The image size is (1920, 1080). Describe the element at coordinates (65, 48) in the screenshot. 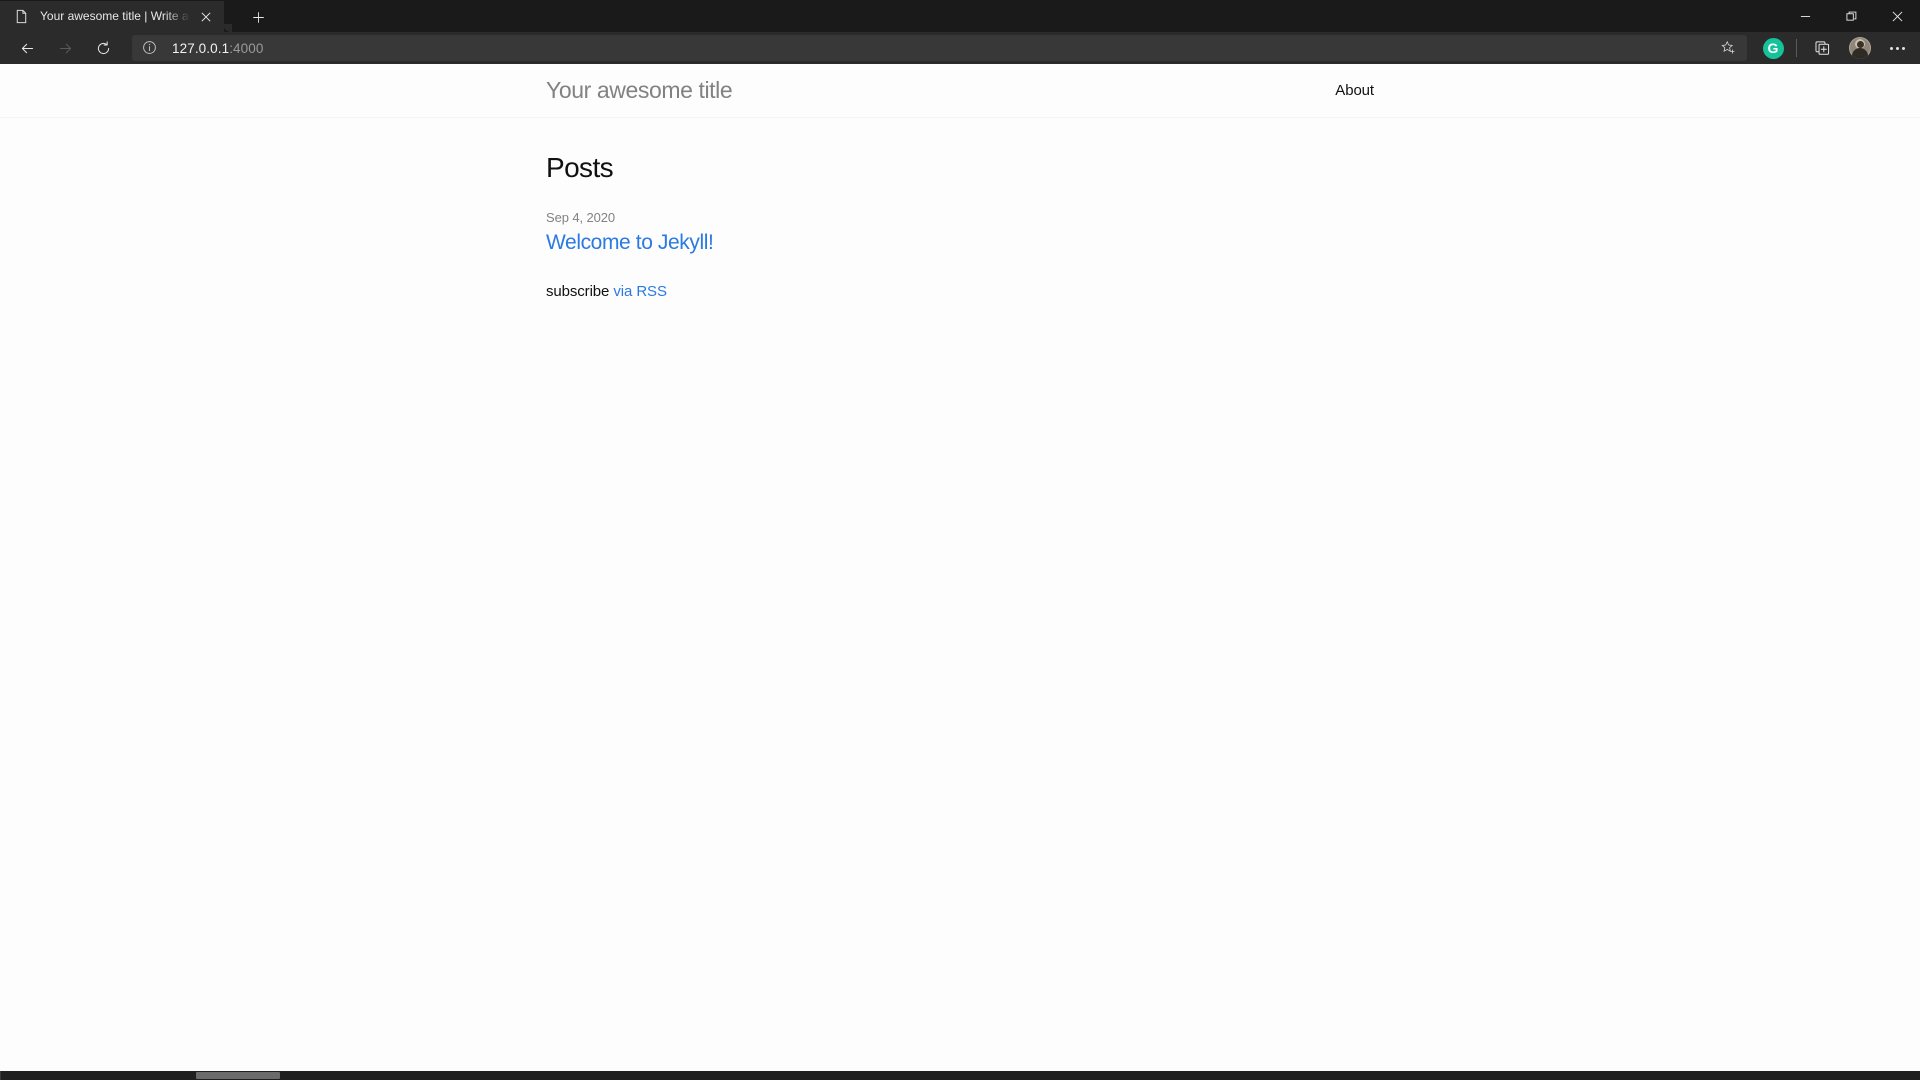

I see `forward-button` at that location.